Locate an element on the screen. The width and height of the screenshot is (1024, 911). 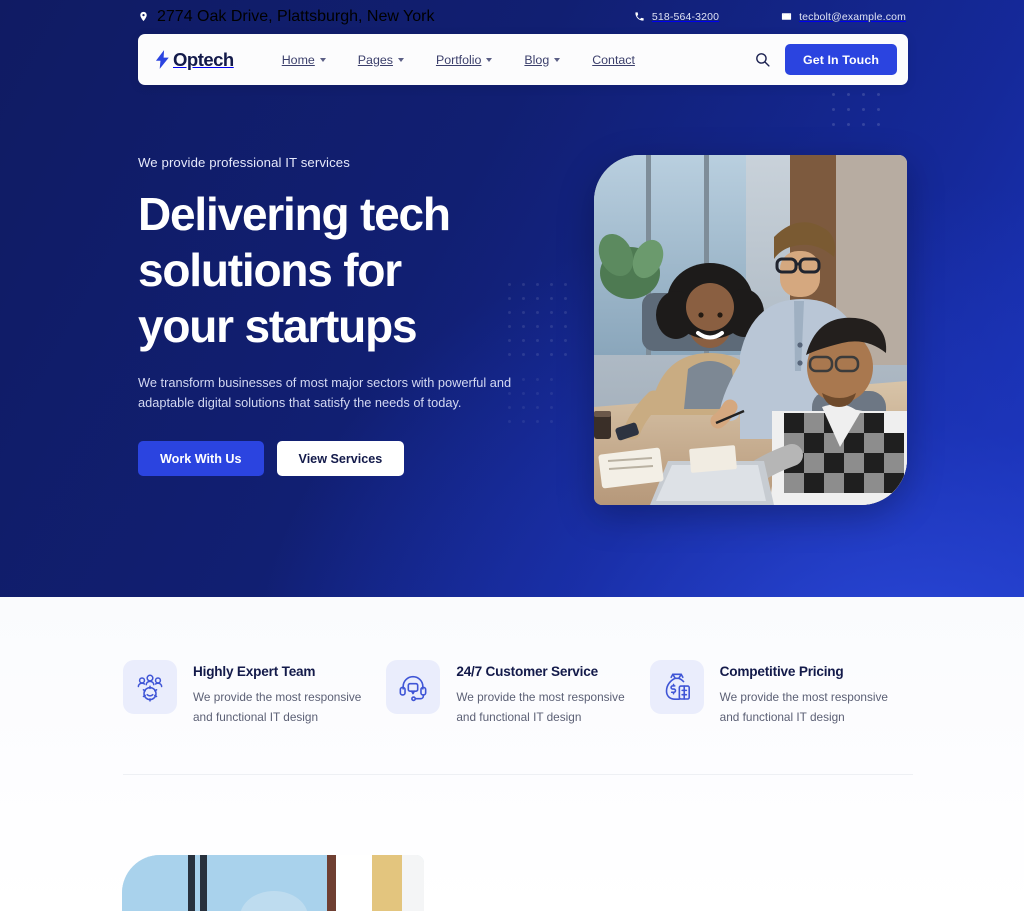
hero-eyebrow: We provide professional IT services is located at coordinates (244, 162).